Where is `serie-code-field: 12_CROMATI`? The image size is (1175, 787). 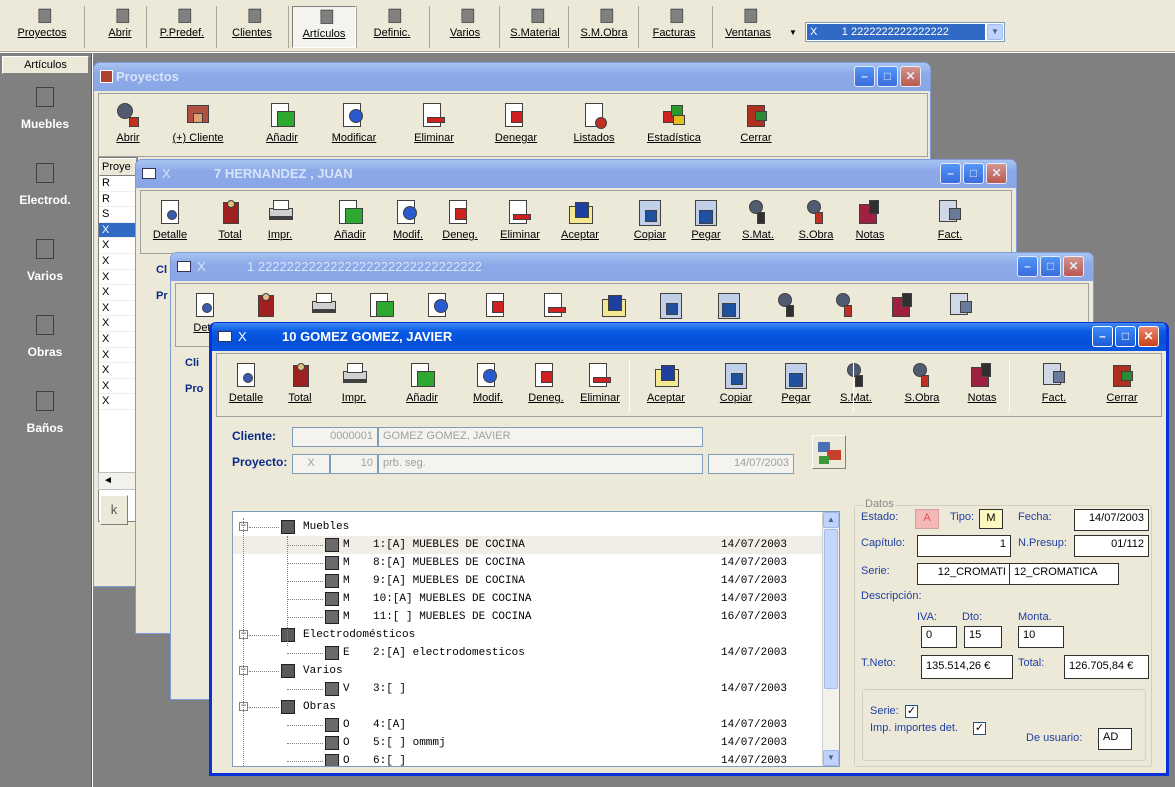
serie-code-field: 12_CROMATI is located at coordinates (964, 574).